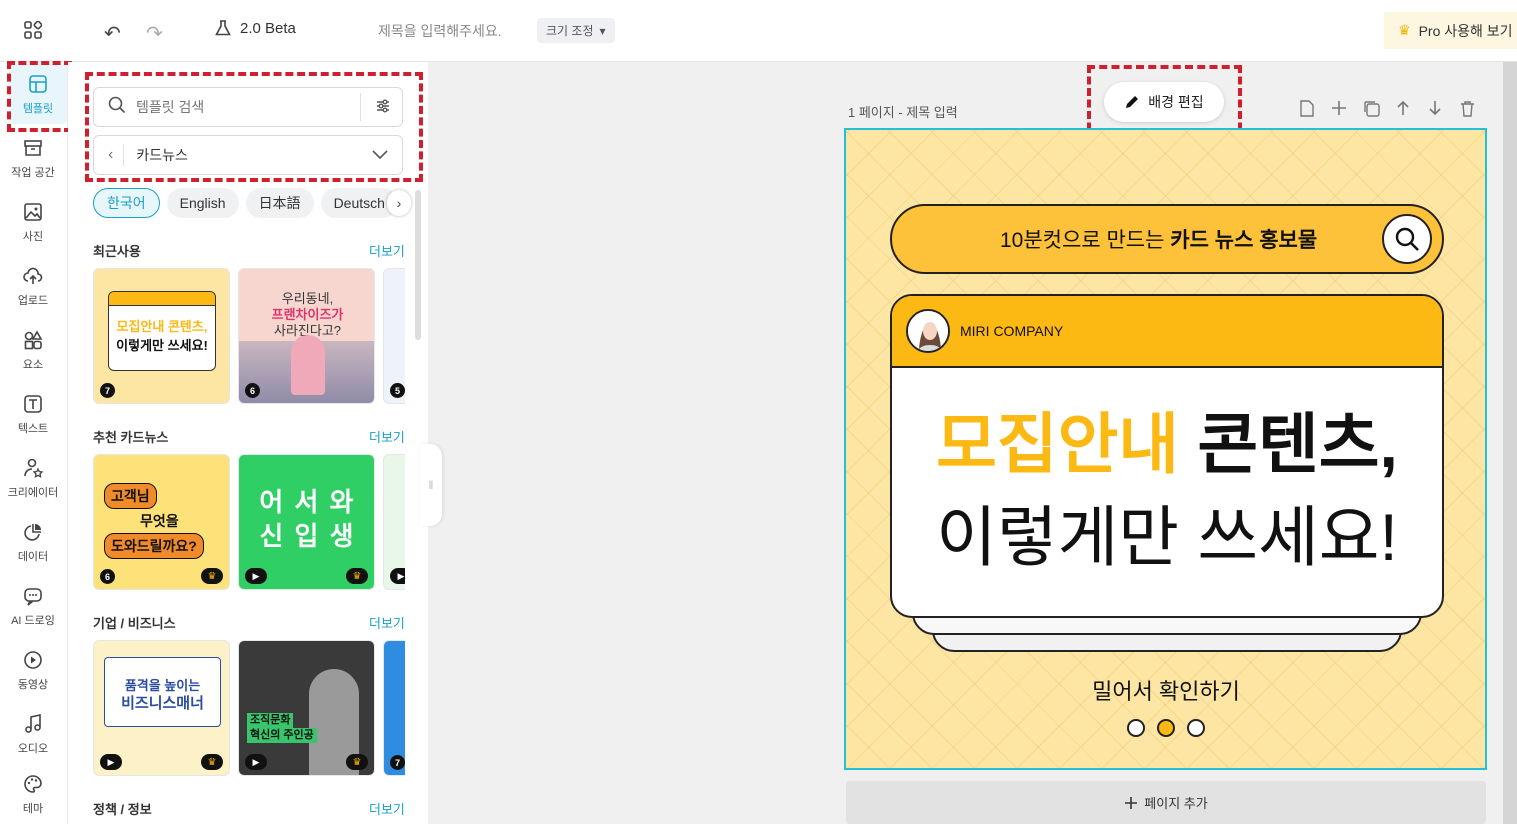 This screenshot has width=1517, height=824. I want to click on apps-grid-icon, so click(33, 30).